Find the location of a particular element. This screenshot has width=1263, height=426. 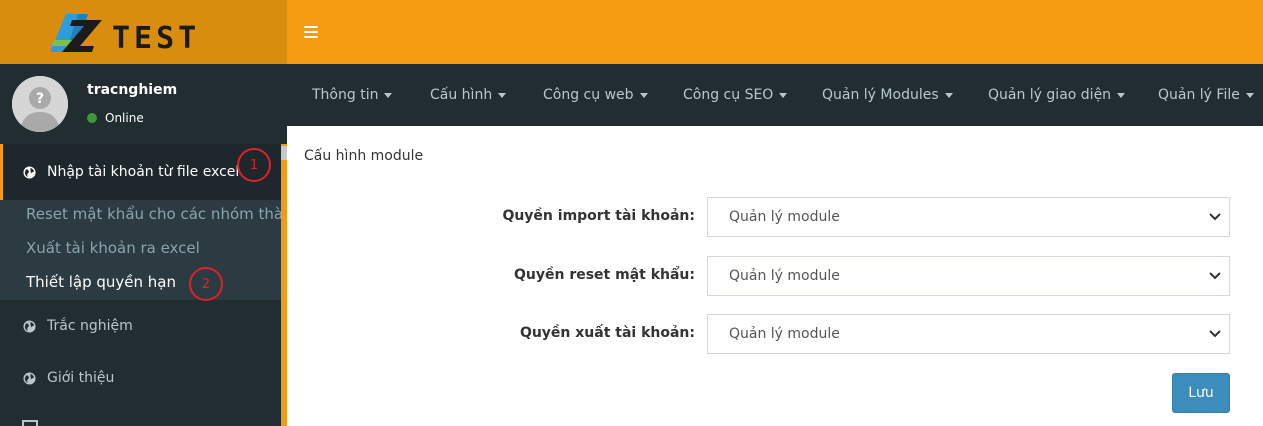

nav-item-web-tools: Công cụ web is located at coordinates (595, 95).